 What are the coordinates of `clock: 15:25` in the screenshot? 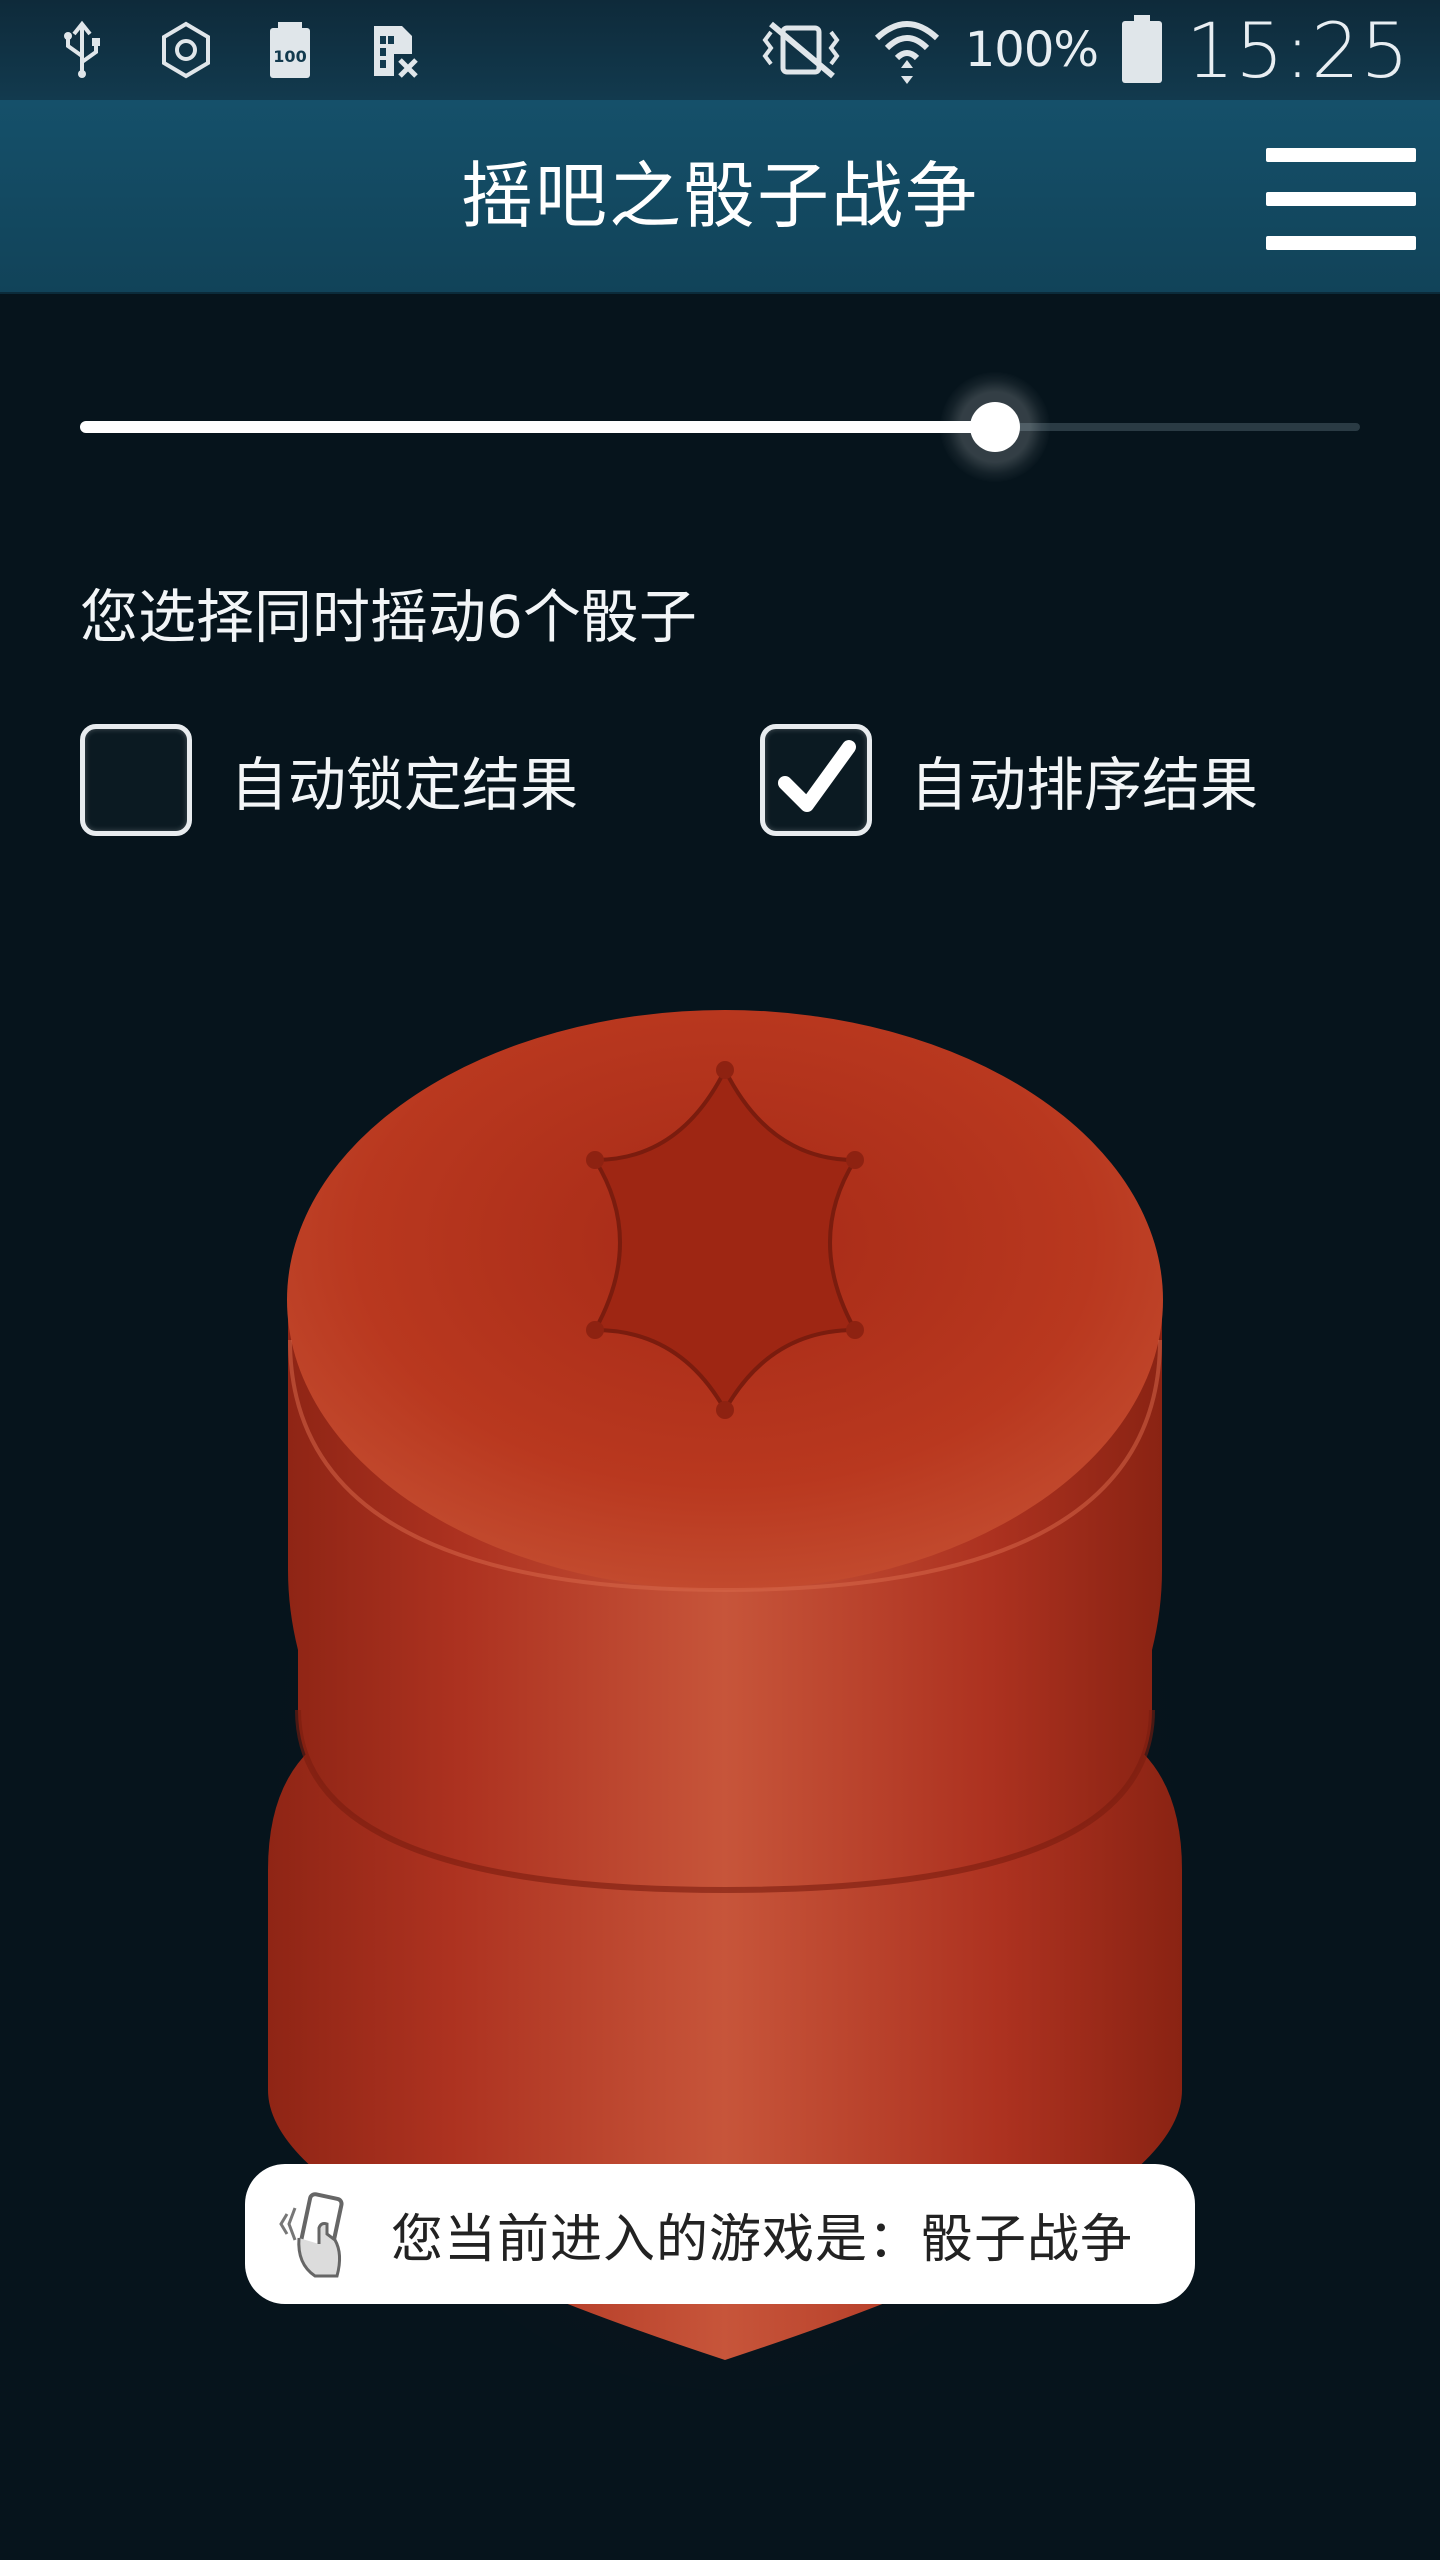 It's located at (1297, 50).